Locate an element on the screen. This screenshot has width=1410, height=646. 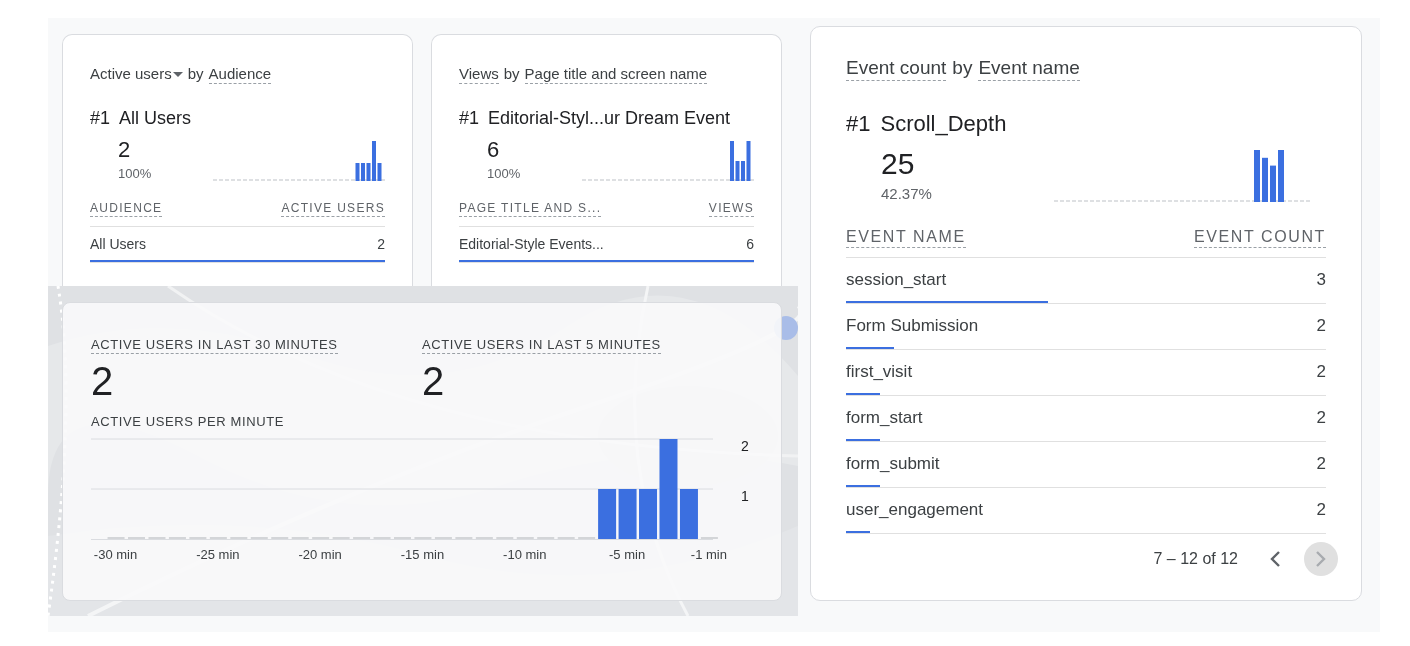
stat-label: ACTIVE USERS IN LAST 30 MINUTES is located at coordinates (214, 345).